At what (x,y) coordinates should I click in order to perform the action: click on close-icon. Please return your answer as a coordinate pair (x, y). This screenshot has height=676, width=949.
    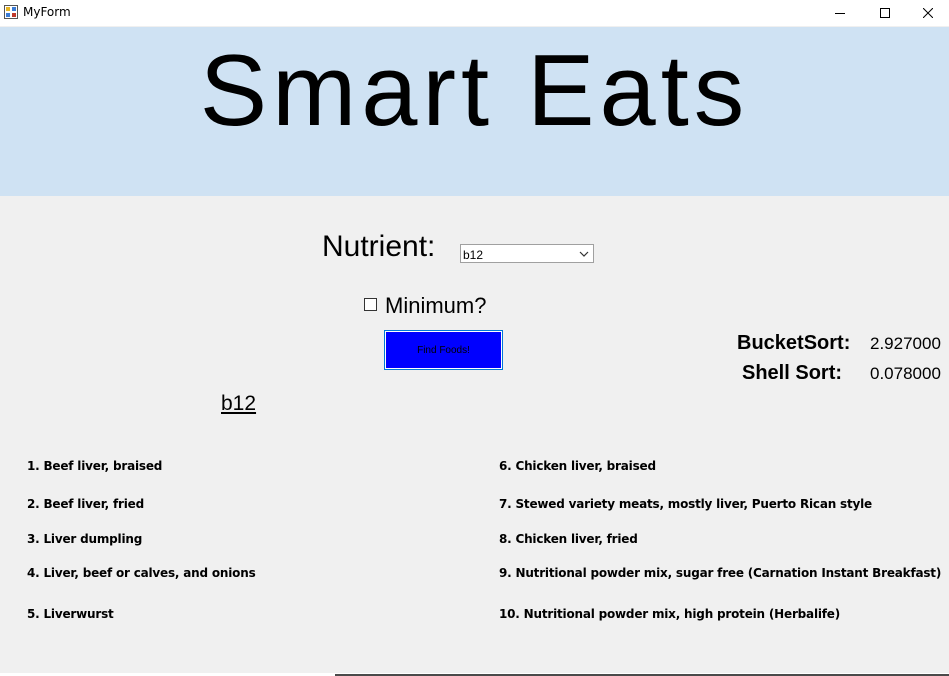
    Looking at the image, I should click on (928, 13).